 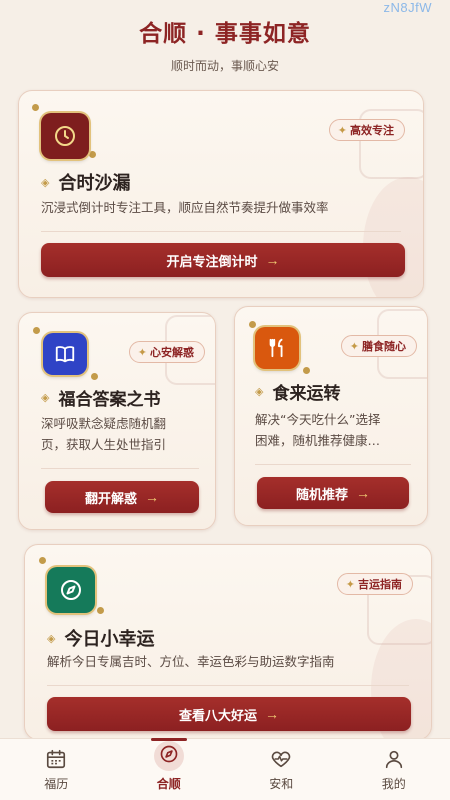 I want to click on tab-calendar: 福历, so click(x=56, y=769).